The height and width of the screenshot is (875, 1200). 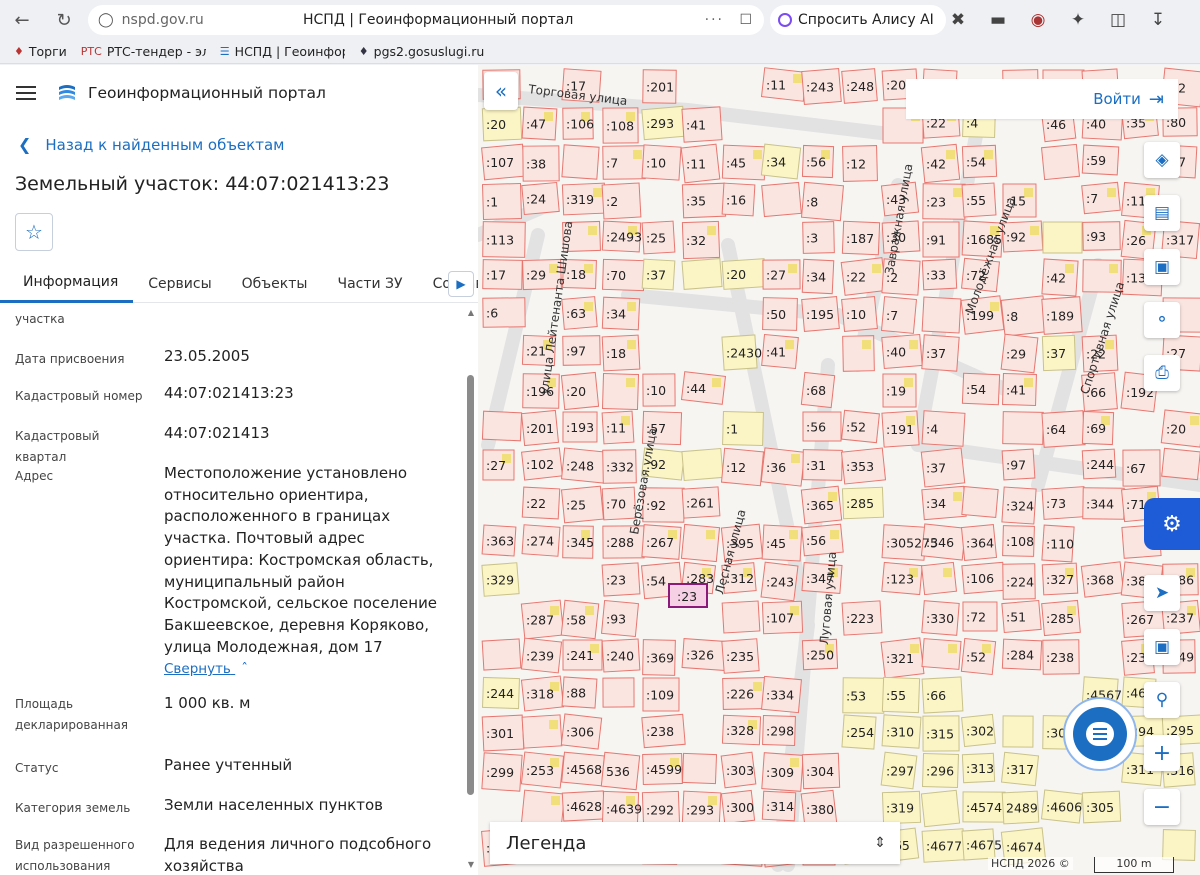 What do you see at coordinates (1162, 593) in the screenshot?
I see `geolocation-button: ➤` at bounding box center [1162, 593].